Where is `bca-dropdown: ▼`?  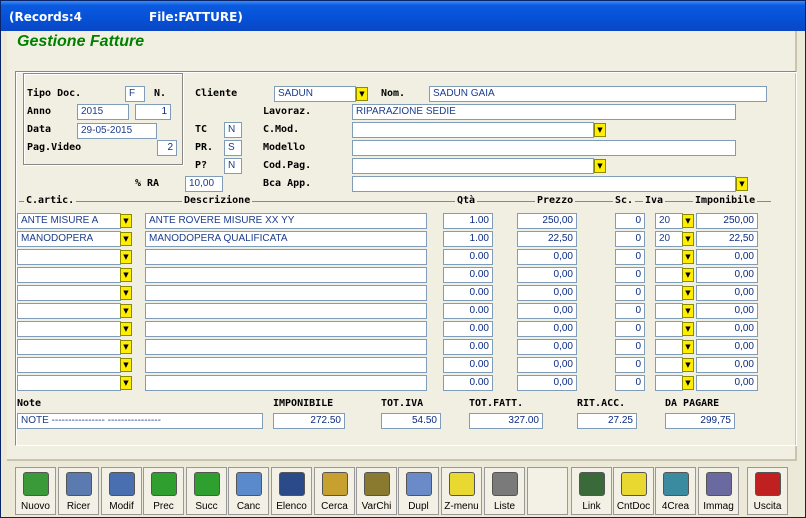
bca-dropdown: ▼ is located at coordinates (742, 184).